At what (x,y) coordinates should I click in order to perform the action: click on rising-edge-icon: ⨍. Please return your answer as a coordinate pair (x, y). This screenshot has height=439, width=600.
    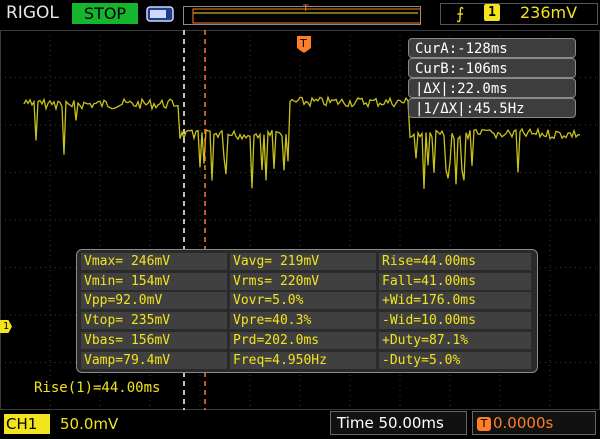
    Looking at the image, I should click on (460, 13).